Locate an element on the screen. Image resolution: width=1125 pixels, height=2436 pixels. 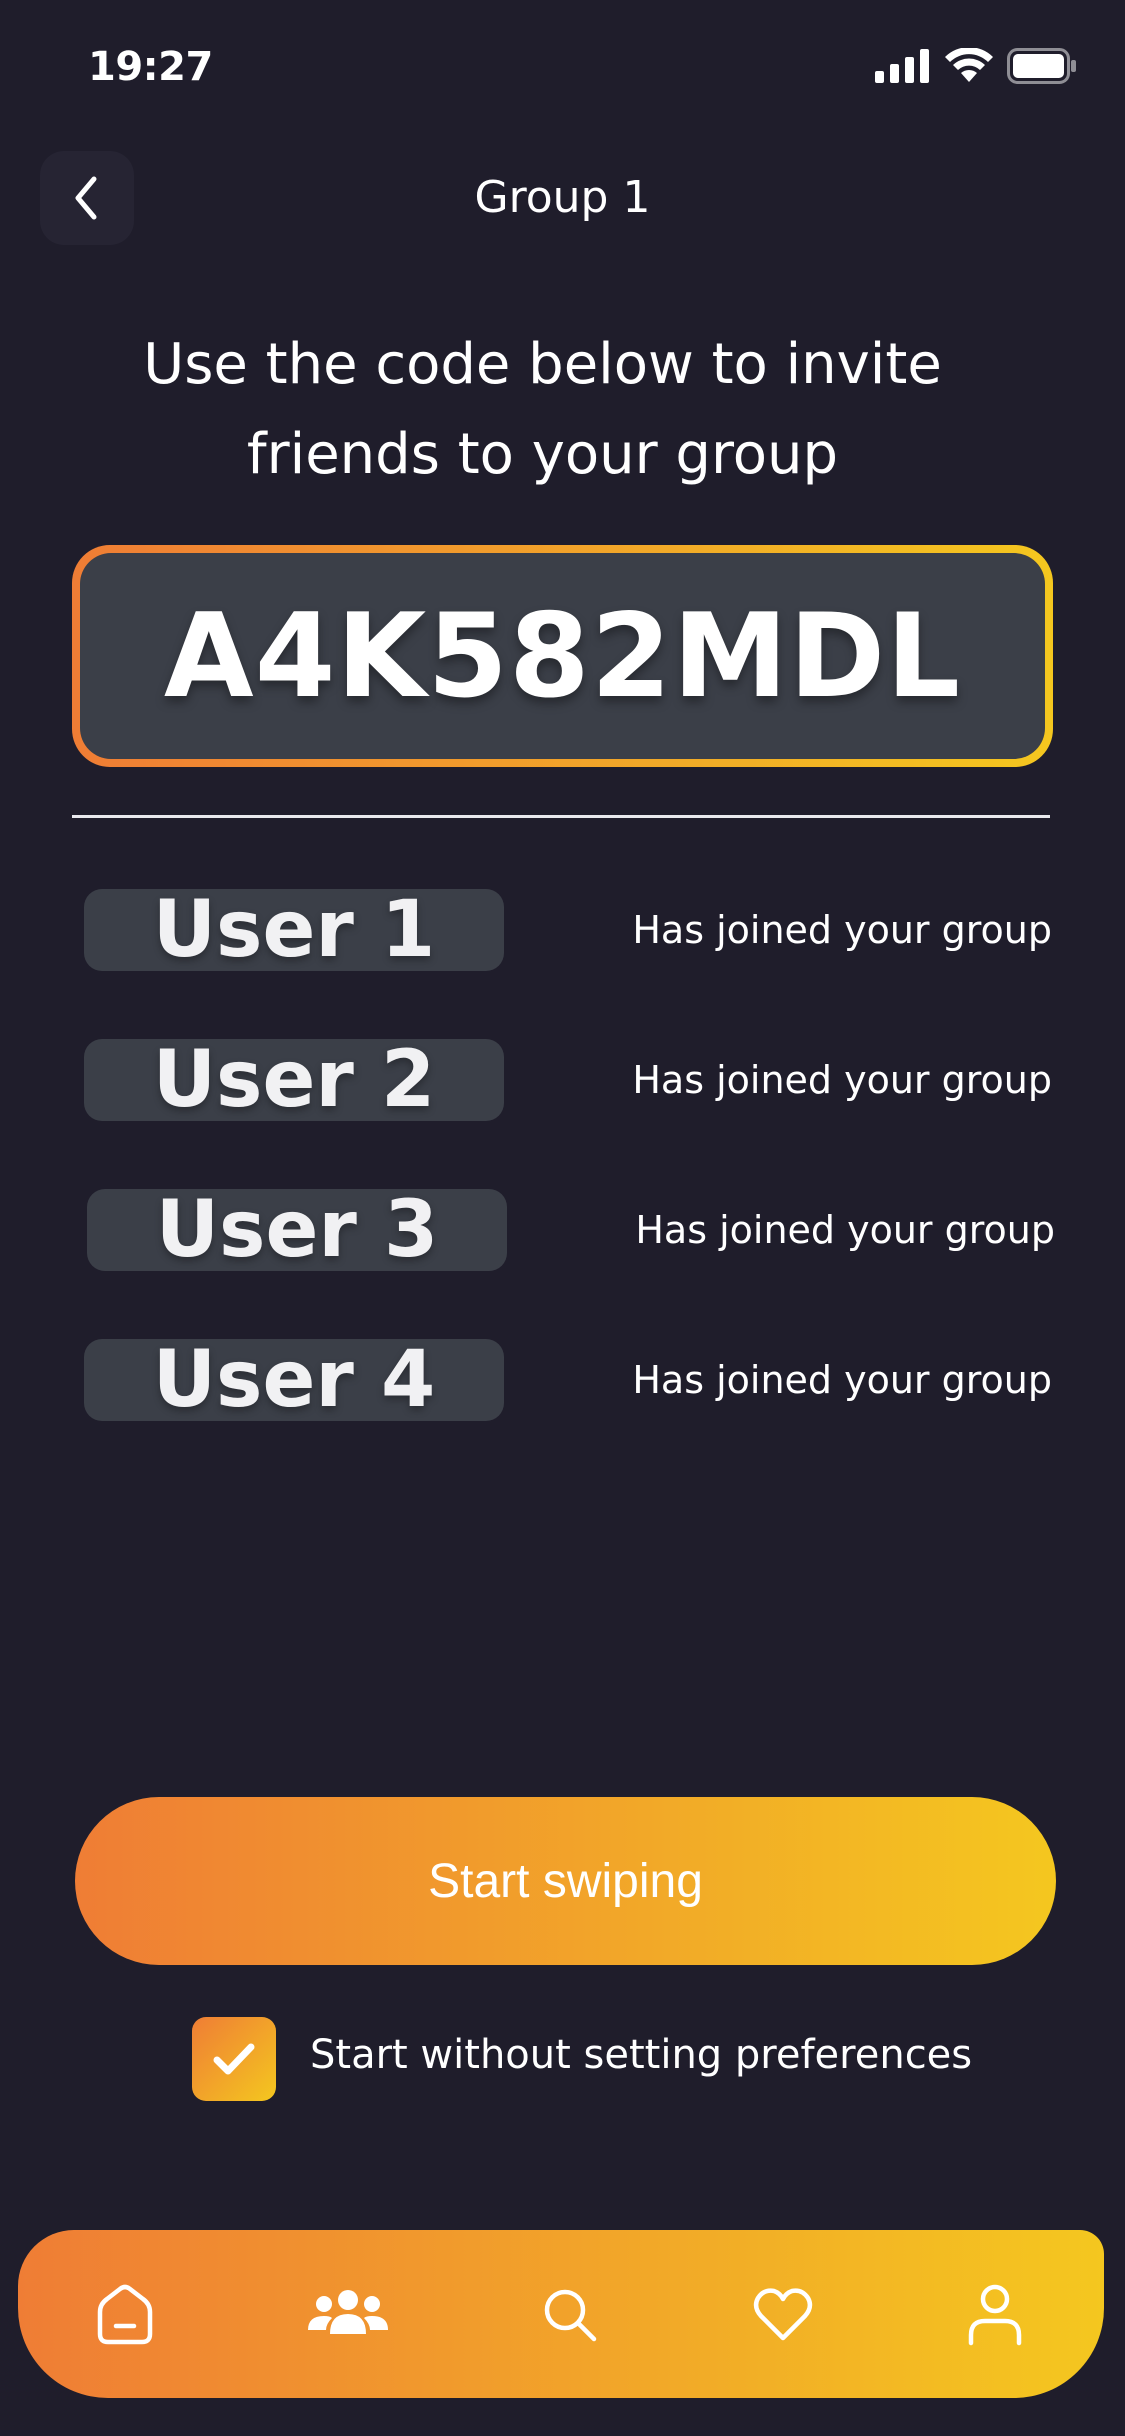
member-name: User 1 is located at coordinates (294, 930).